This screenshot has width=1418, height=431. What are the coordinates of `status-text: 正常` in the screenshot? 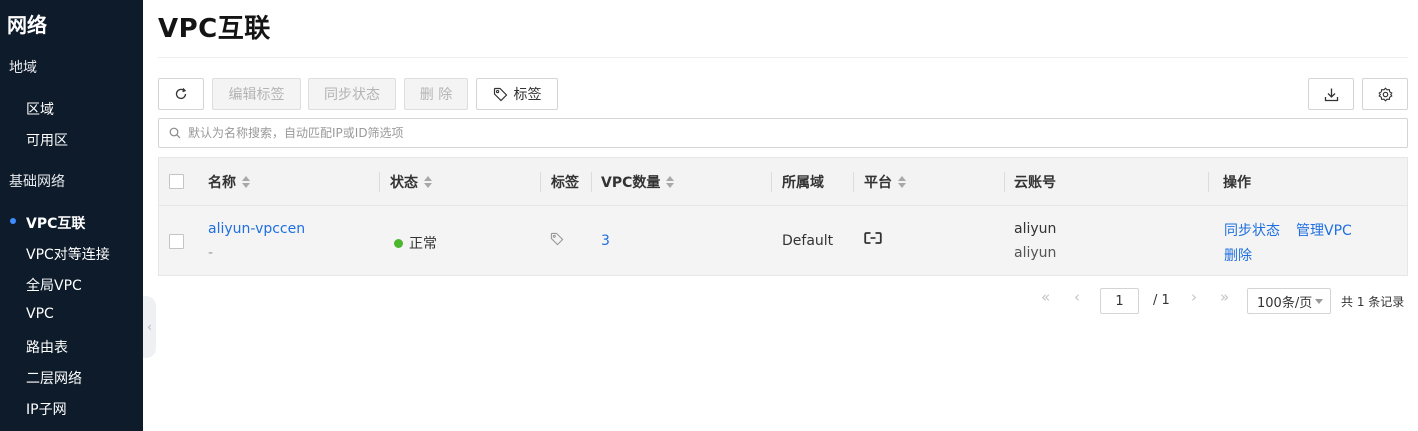 It's located at (423, 244).